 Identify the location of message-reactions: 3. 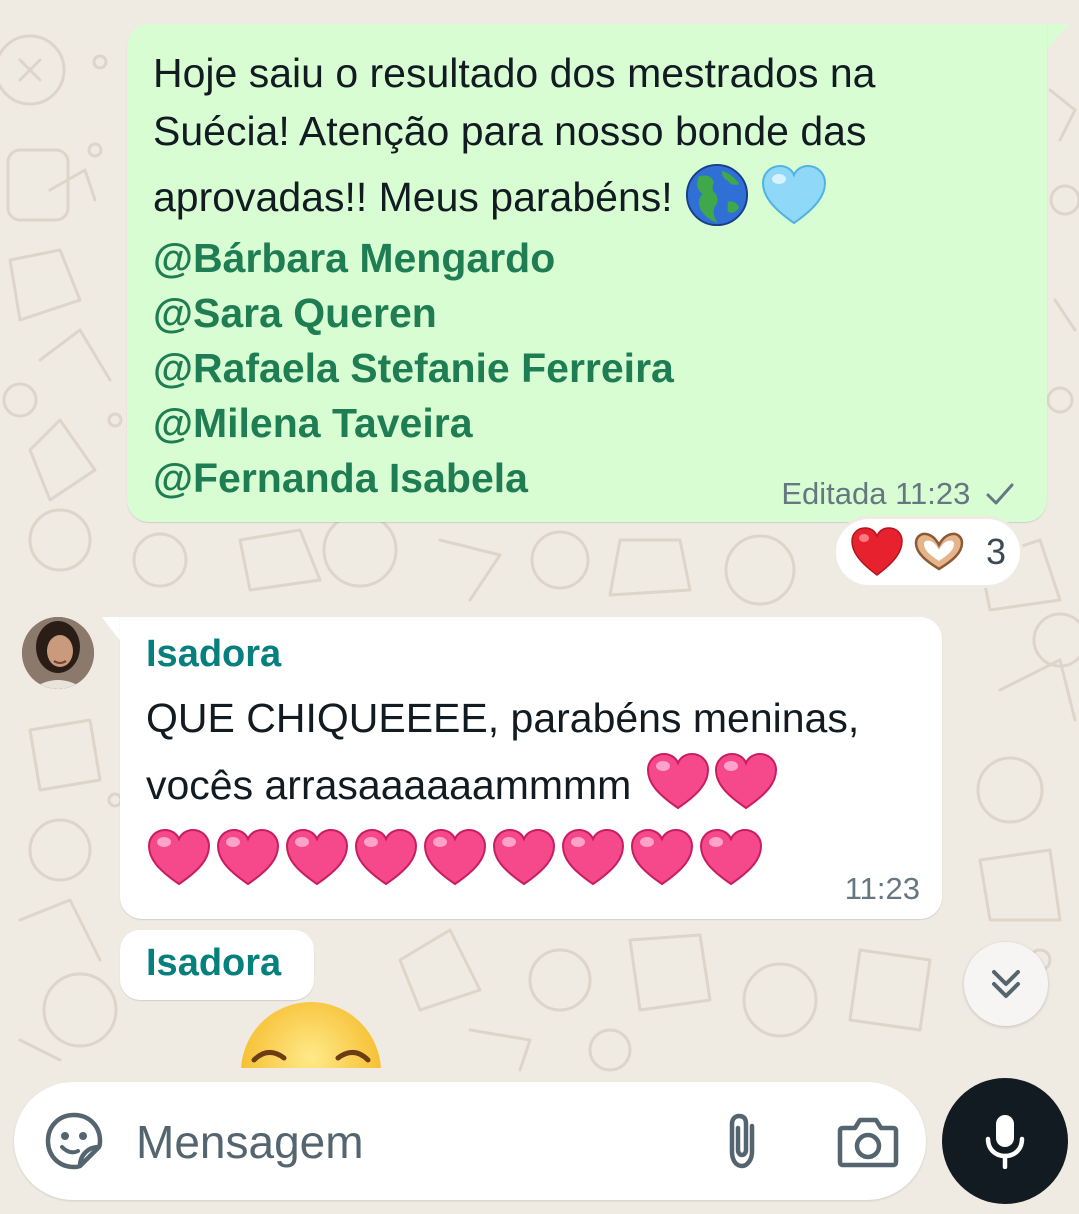
(928, 552).